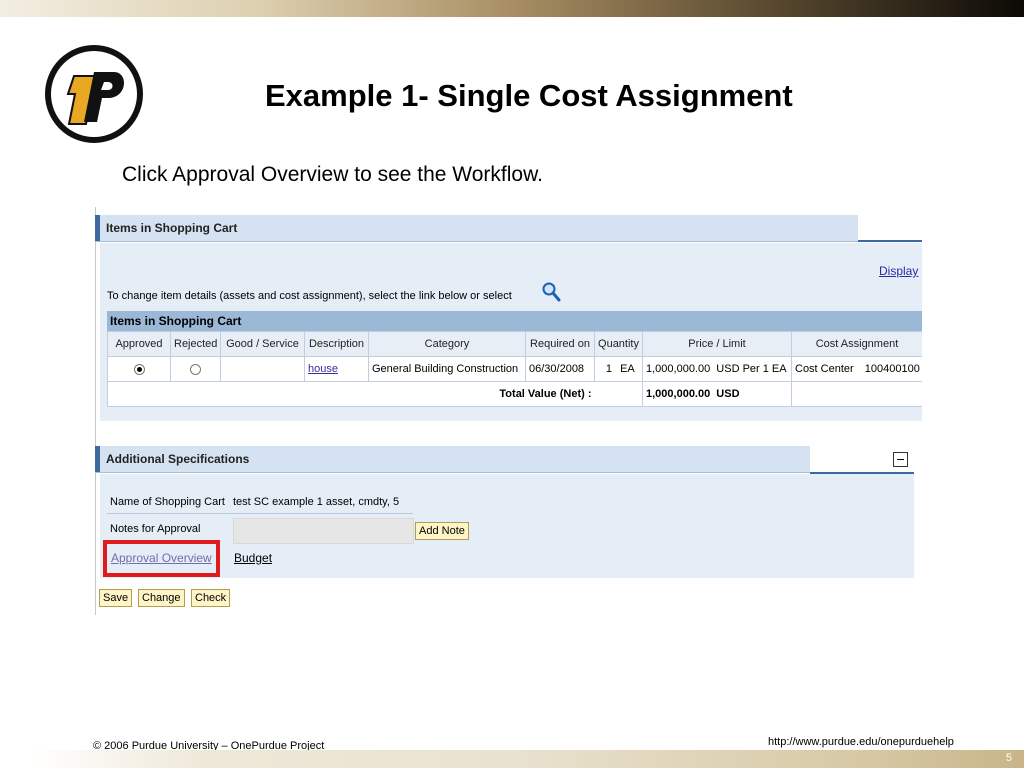 The width and height of the screenshot is (1024, 768). Describe the element at coordinates (253, 558) in the screenshot. I see `budget-link: Budget` at that location.